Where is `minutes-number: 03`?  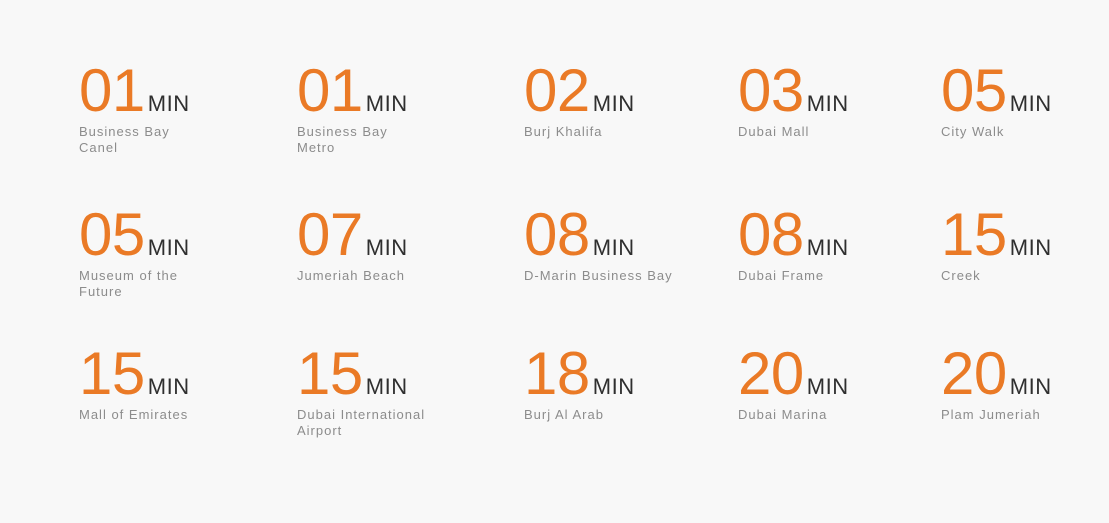
minutes-number: 03 is located at coordinates (771, 90).